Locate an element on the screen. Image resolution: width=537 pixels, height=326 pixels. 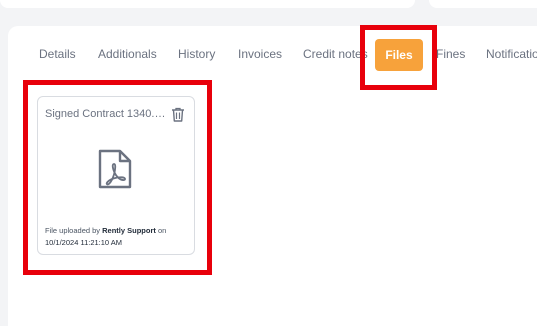
tab-history: History is located at coordinates (196, 54).